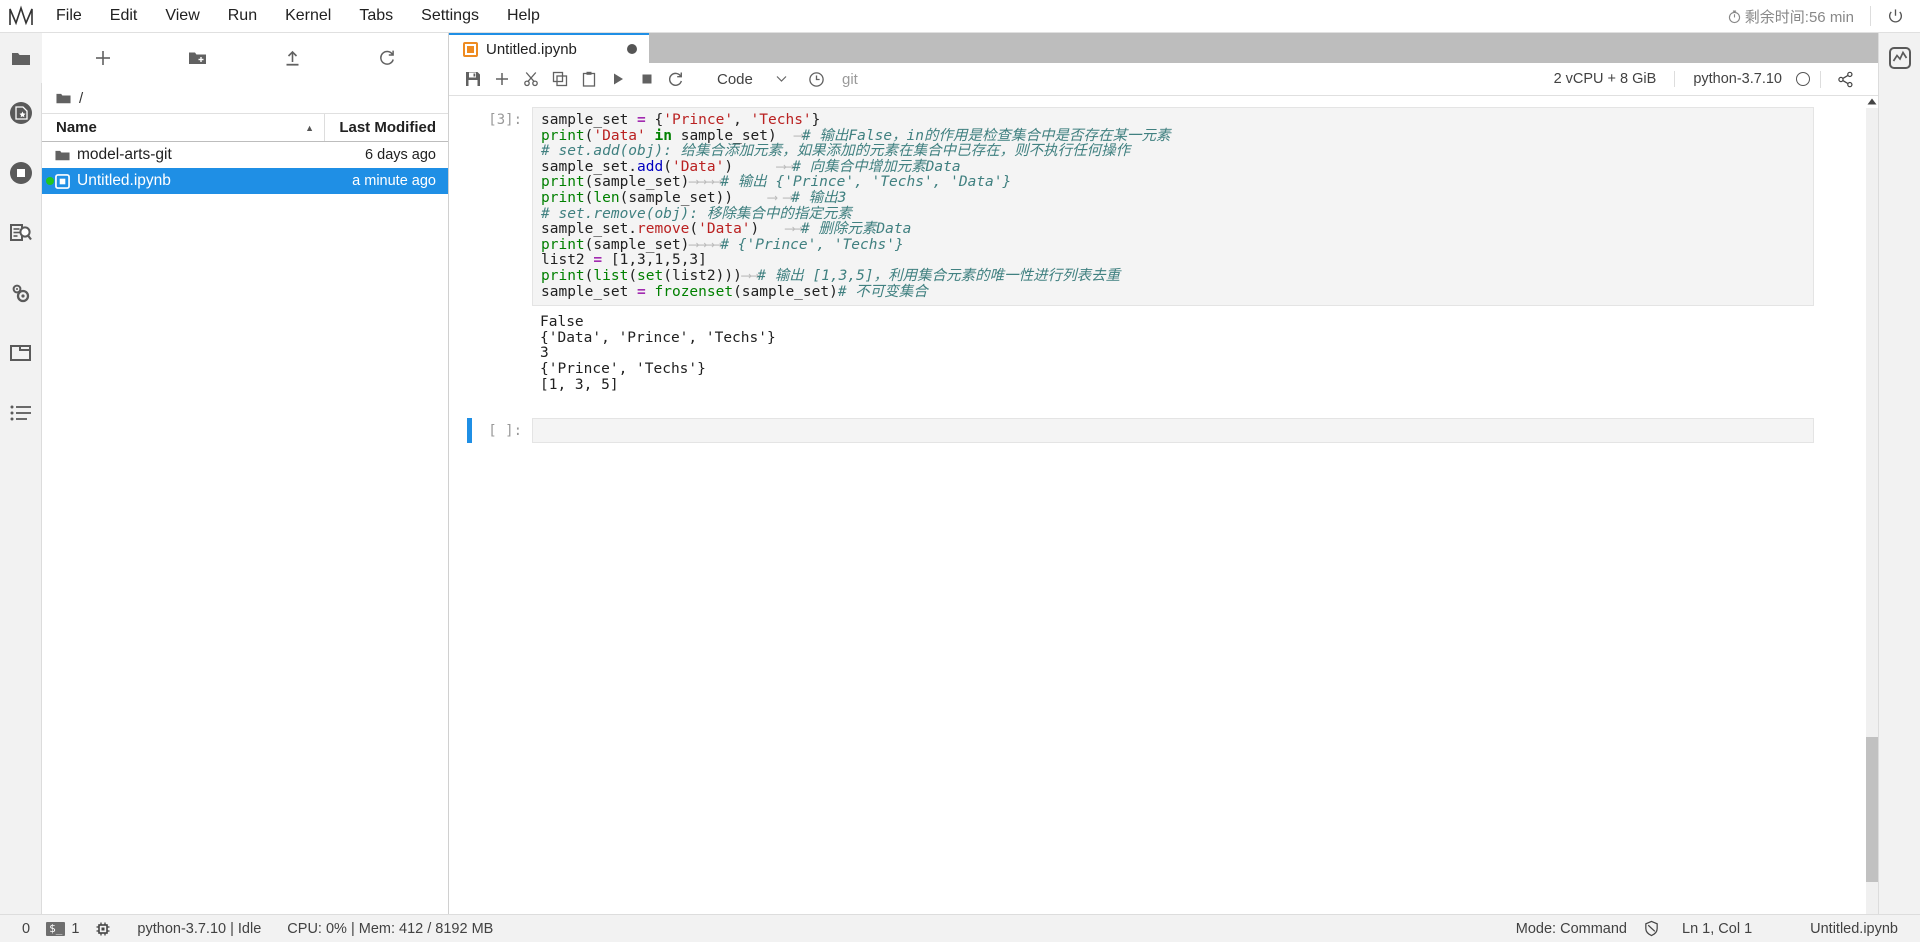  I want to click on upload-icon, so click(292, 58).